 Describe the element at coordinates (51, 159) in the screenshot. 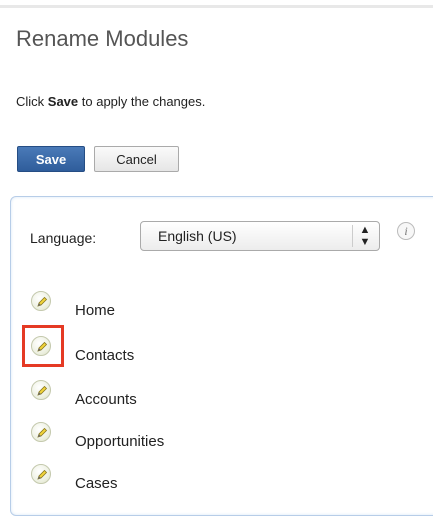

I see `save-button: Save` at that location.